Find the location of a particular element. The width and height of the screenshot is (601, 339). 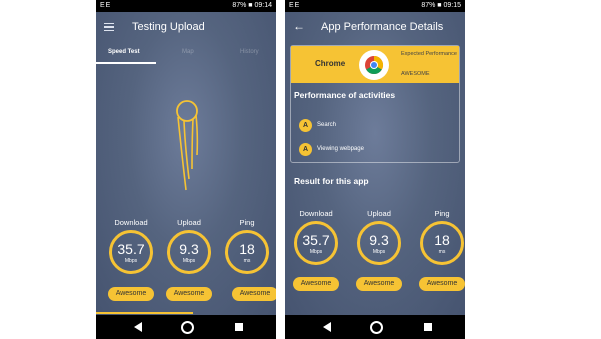

expected-performance-value: AWESOME is located at coordinates (415, 74).